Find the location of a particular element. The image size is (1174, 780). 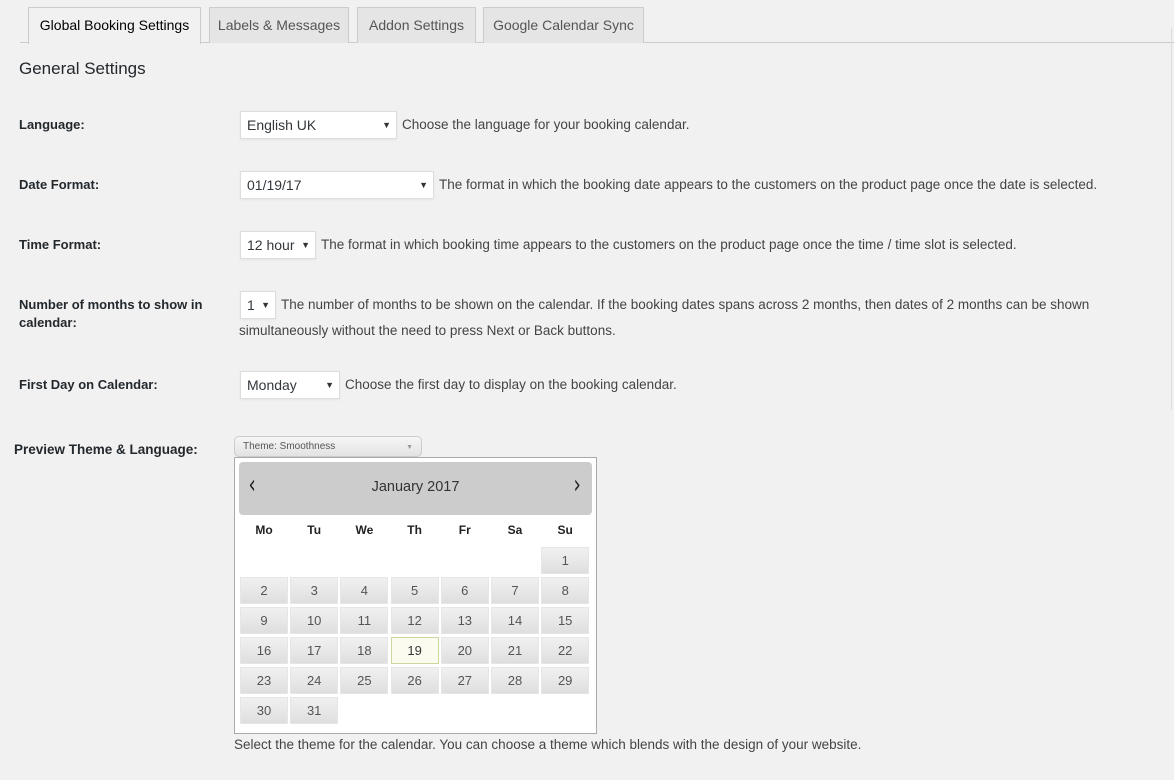

calendar-day: 29 is located at coordinates (565, 680).